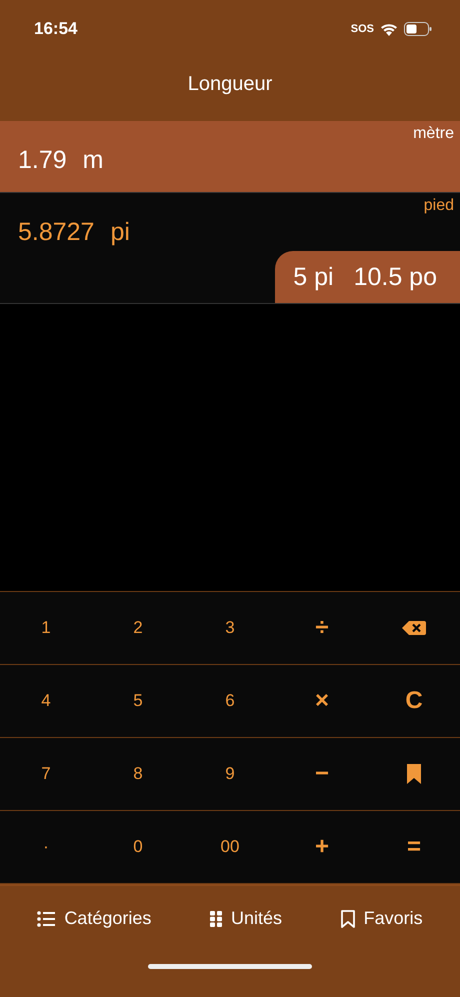 The width and height of the screenshot is (460, 997). Describe the element at coordinates (46, 628) in the screenshot. I see `keypad-key: 1` at that location.